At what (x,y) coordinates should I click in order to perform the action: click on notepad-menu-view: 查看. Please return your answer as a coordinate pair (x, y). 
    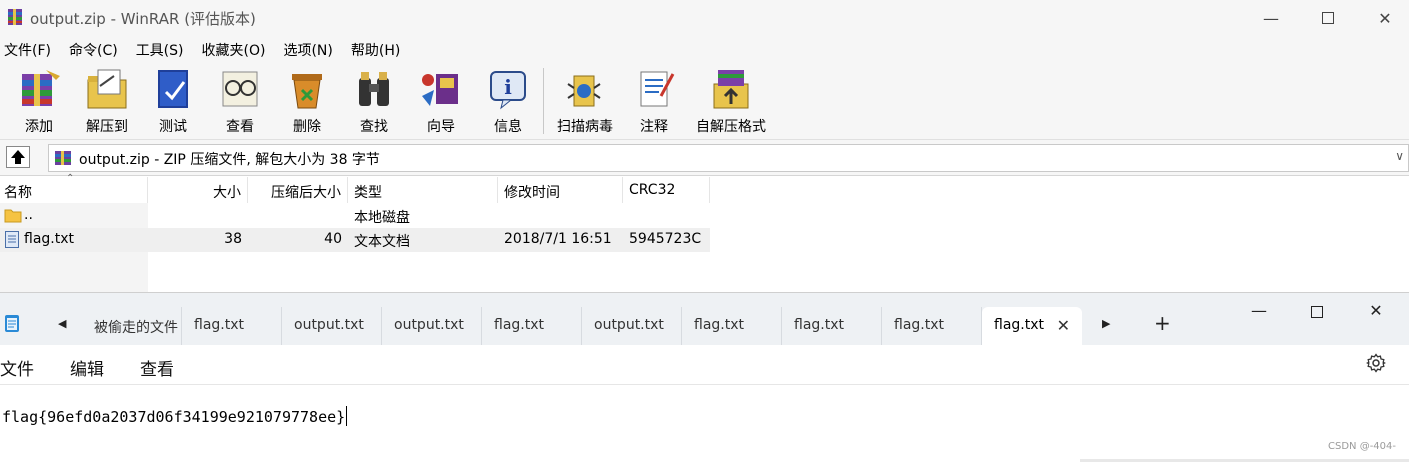
    Looking at the image, I should click on (157, 367).